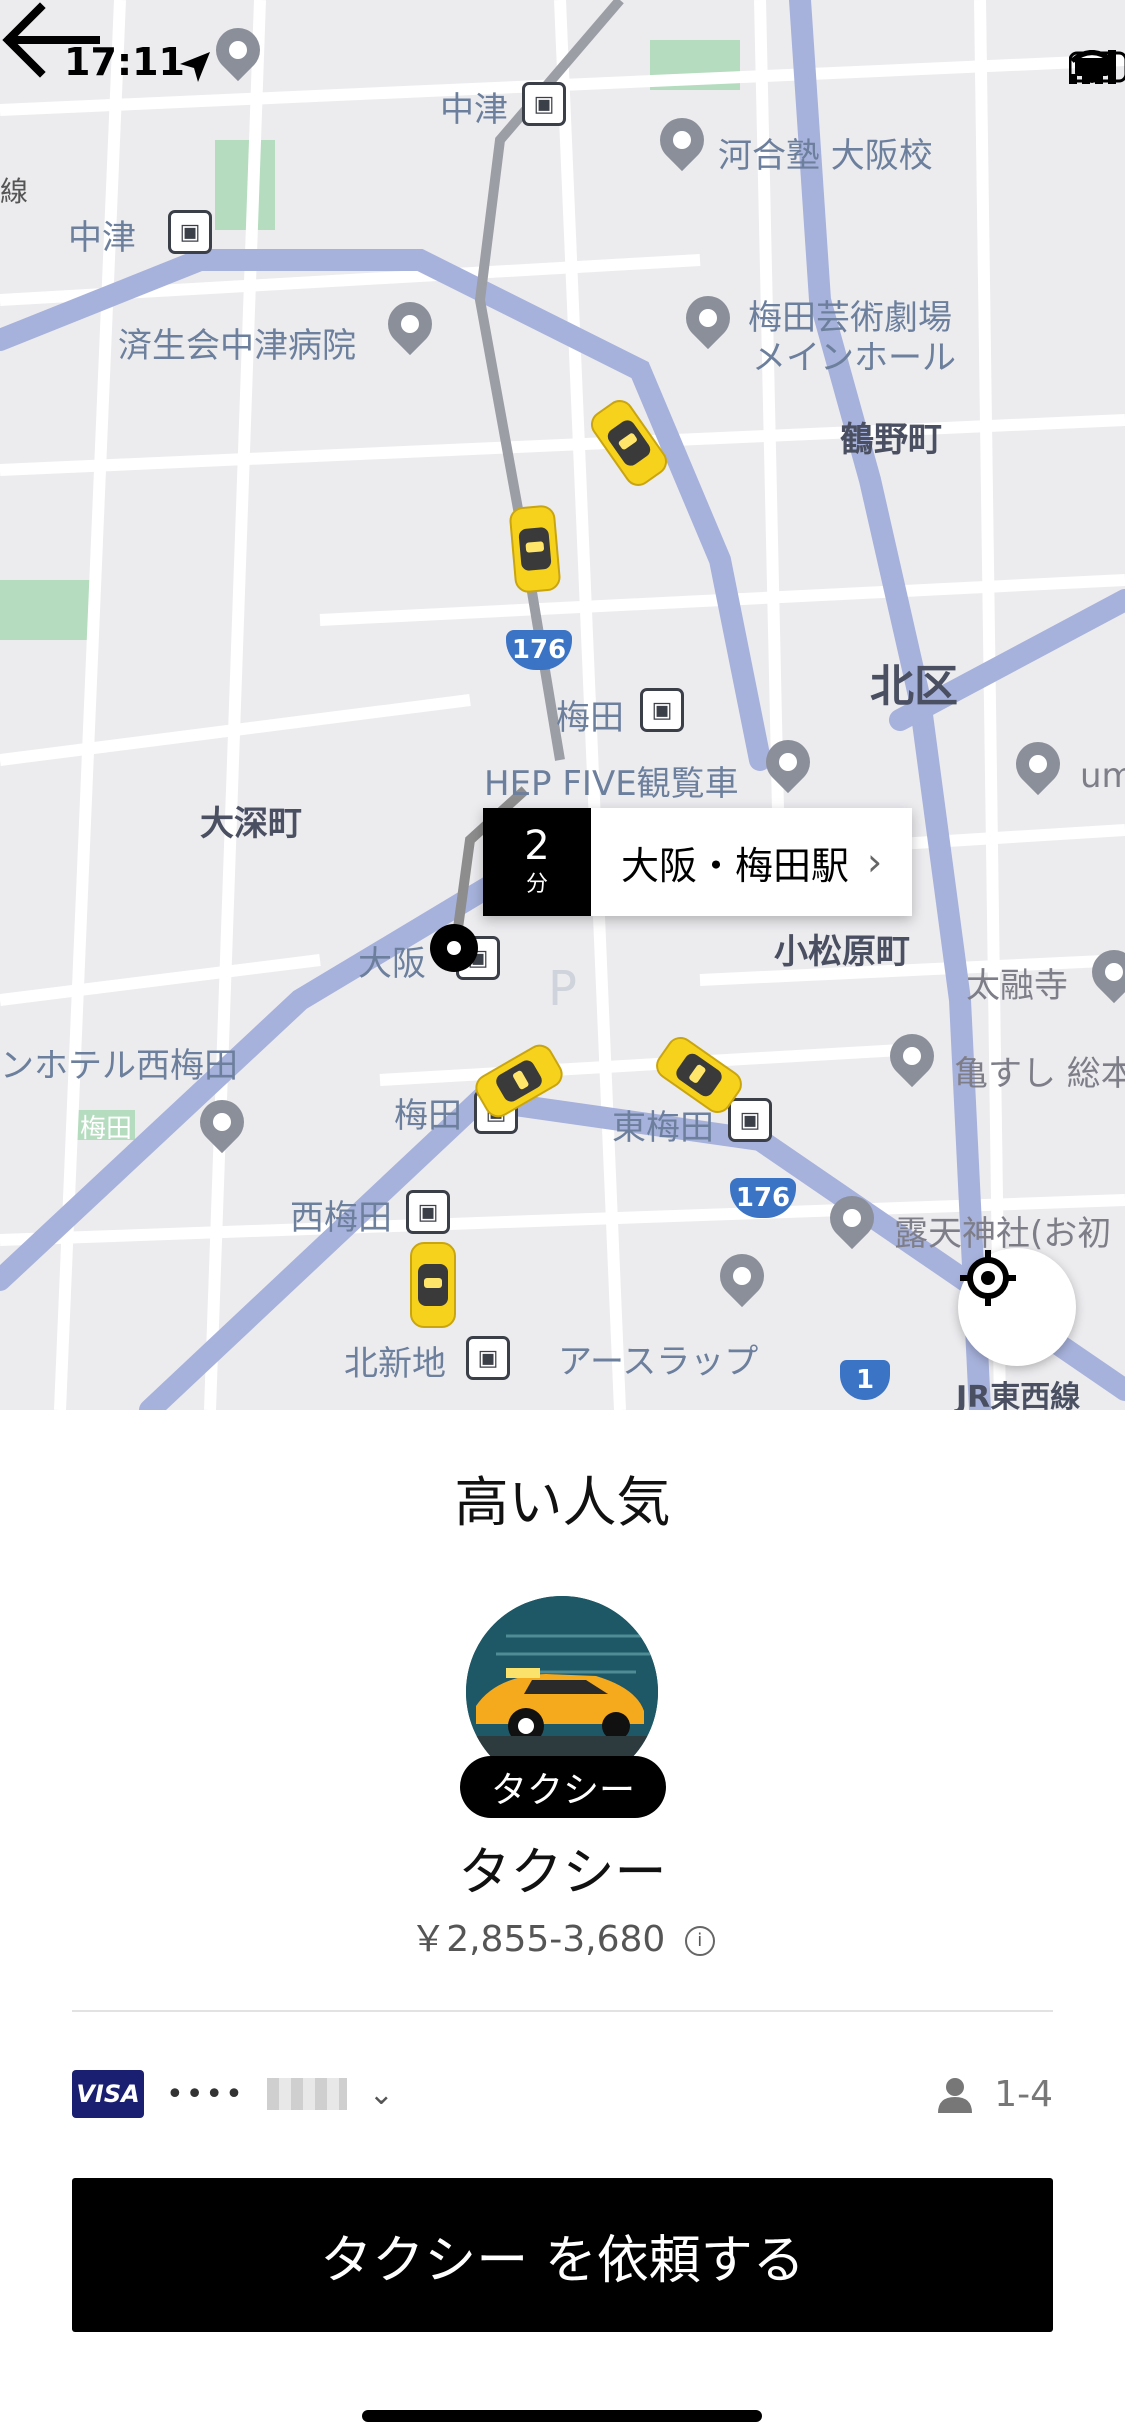 This screenshot has width=1125, height=2436. What do you see at coordinates (1023, 2094) in the screenshot?
I see `seat-count: 1-4` at bounding box center [1023, 2094].